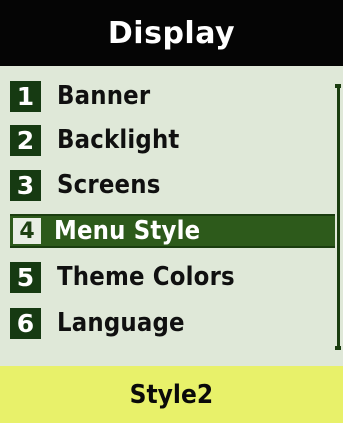  I want to click on menu-number-badge: 4, so click(27, 231).